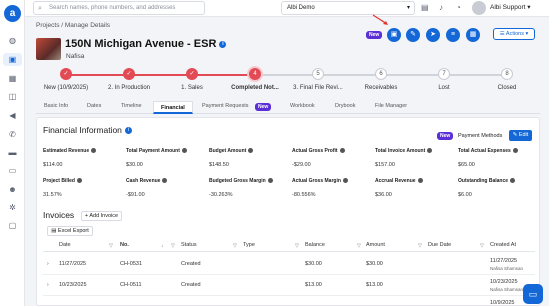  I want to click on col-no: No., so click(124, 245).